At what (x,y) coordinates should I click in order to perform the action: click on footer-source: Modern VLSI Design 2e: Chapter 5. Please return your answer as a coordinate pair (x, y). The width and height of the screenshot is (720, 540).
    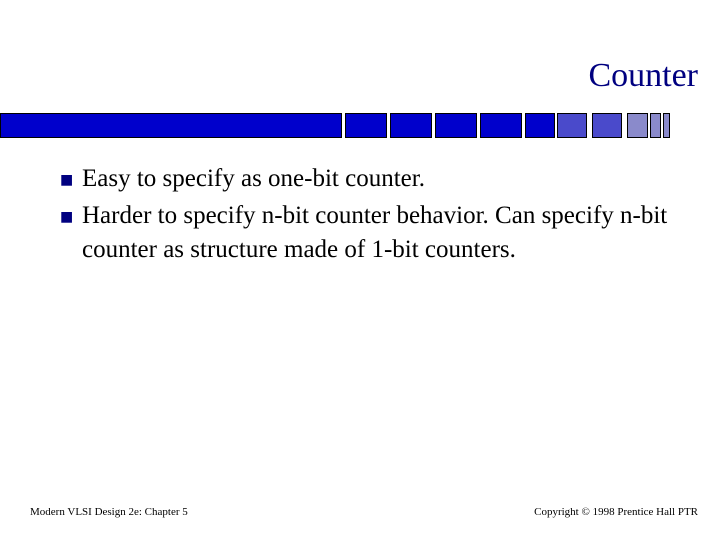
    Looking at the image, I should click on (109, 512).